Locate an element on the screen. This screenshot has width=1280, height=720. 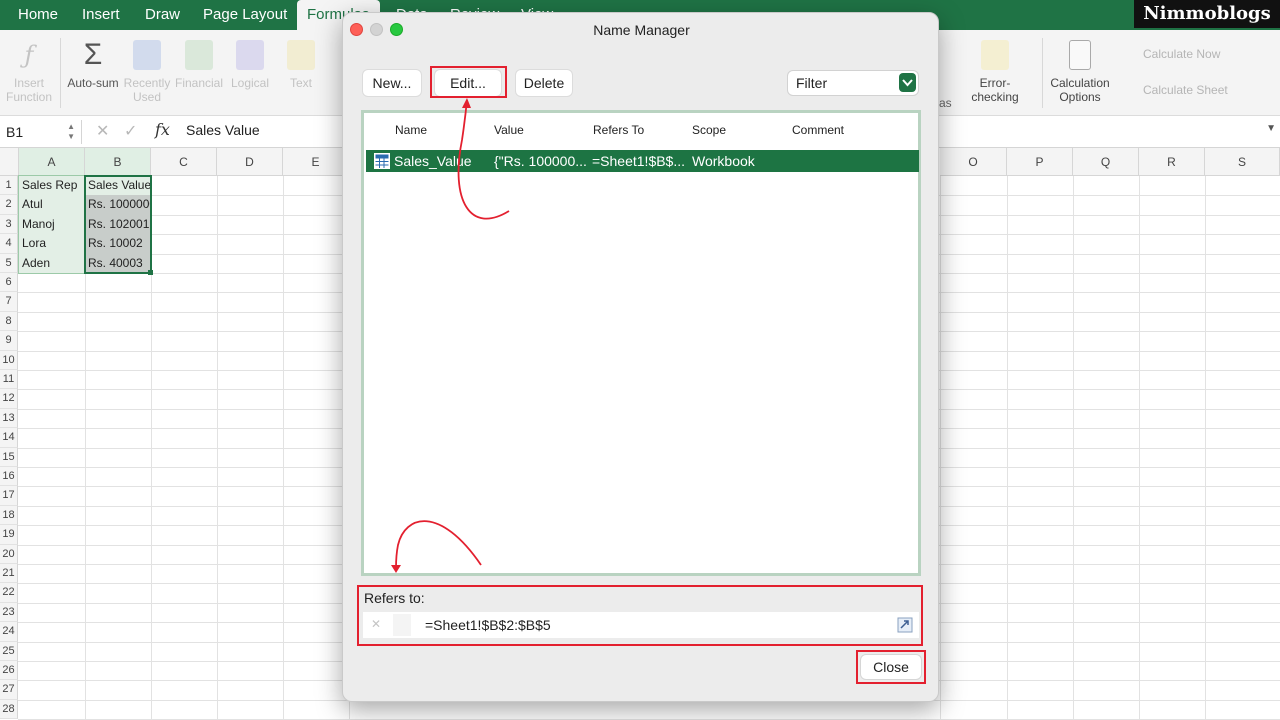
calculate-now-button: Calculate Now is located at coordinates (1181, 54).